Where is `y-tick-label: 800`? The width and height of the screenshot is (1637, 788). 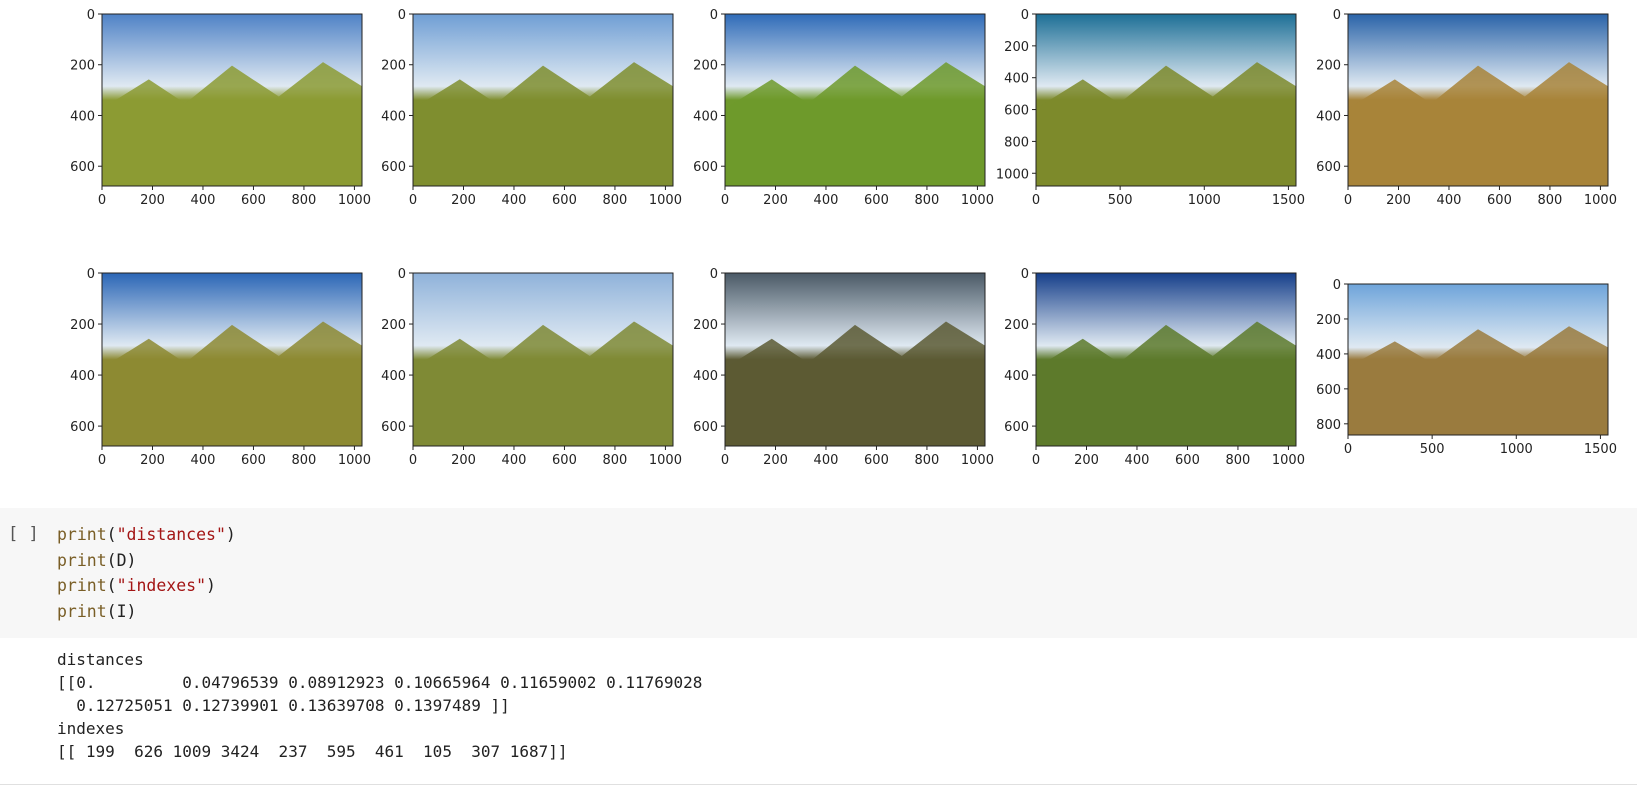
y-tick-label: 800 is located at coordinates (1016, 142).